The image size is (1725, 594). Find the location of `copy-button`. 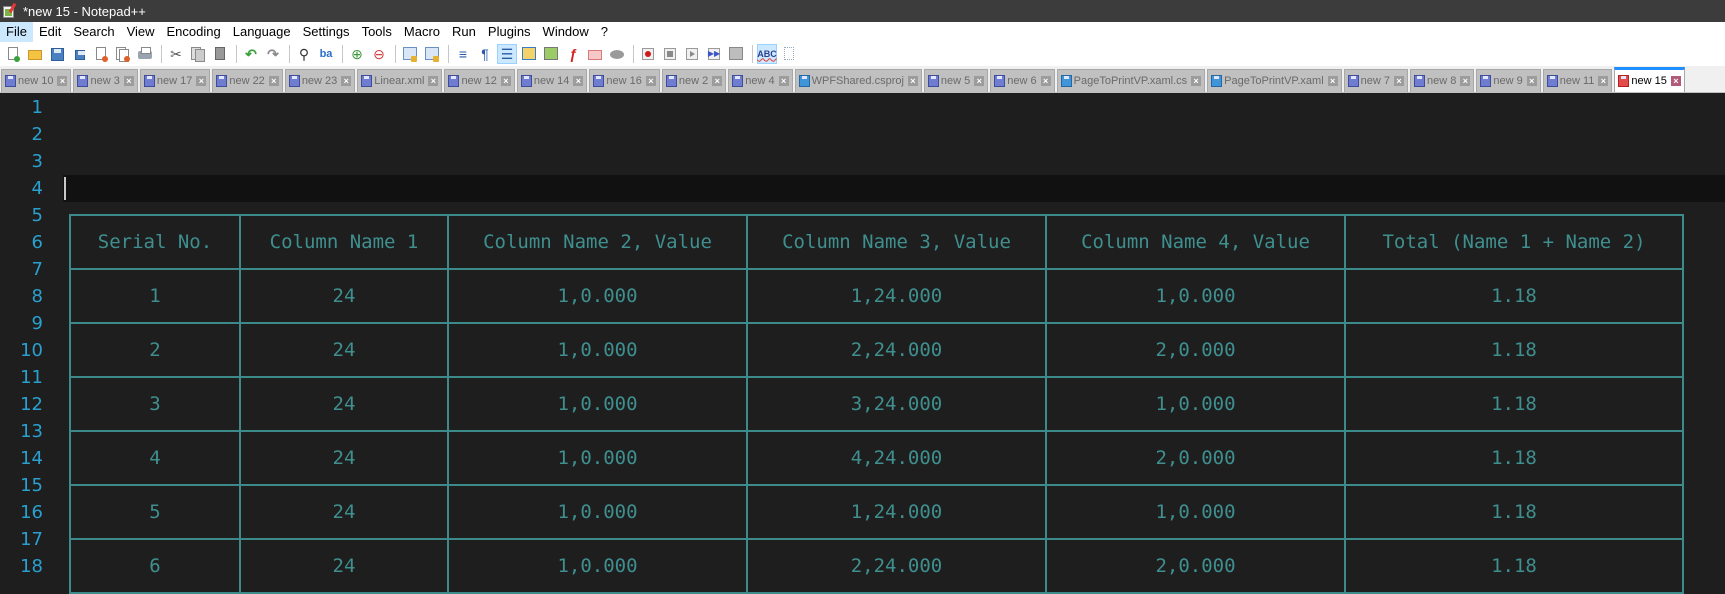

copy-button is located at coordinates (198, 54).